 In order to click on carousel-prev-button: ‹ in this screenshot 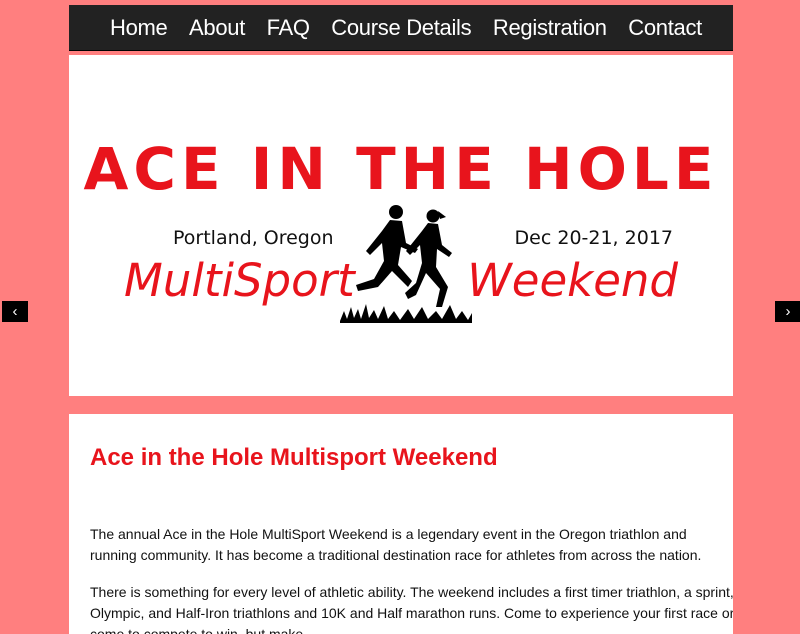, I will do `click(15, 311)`.